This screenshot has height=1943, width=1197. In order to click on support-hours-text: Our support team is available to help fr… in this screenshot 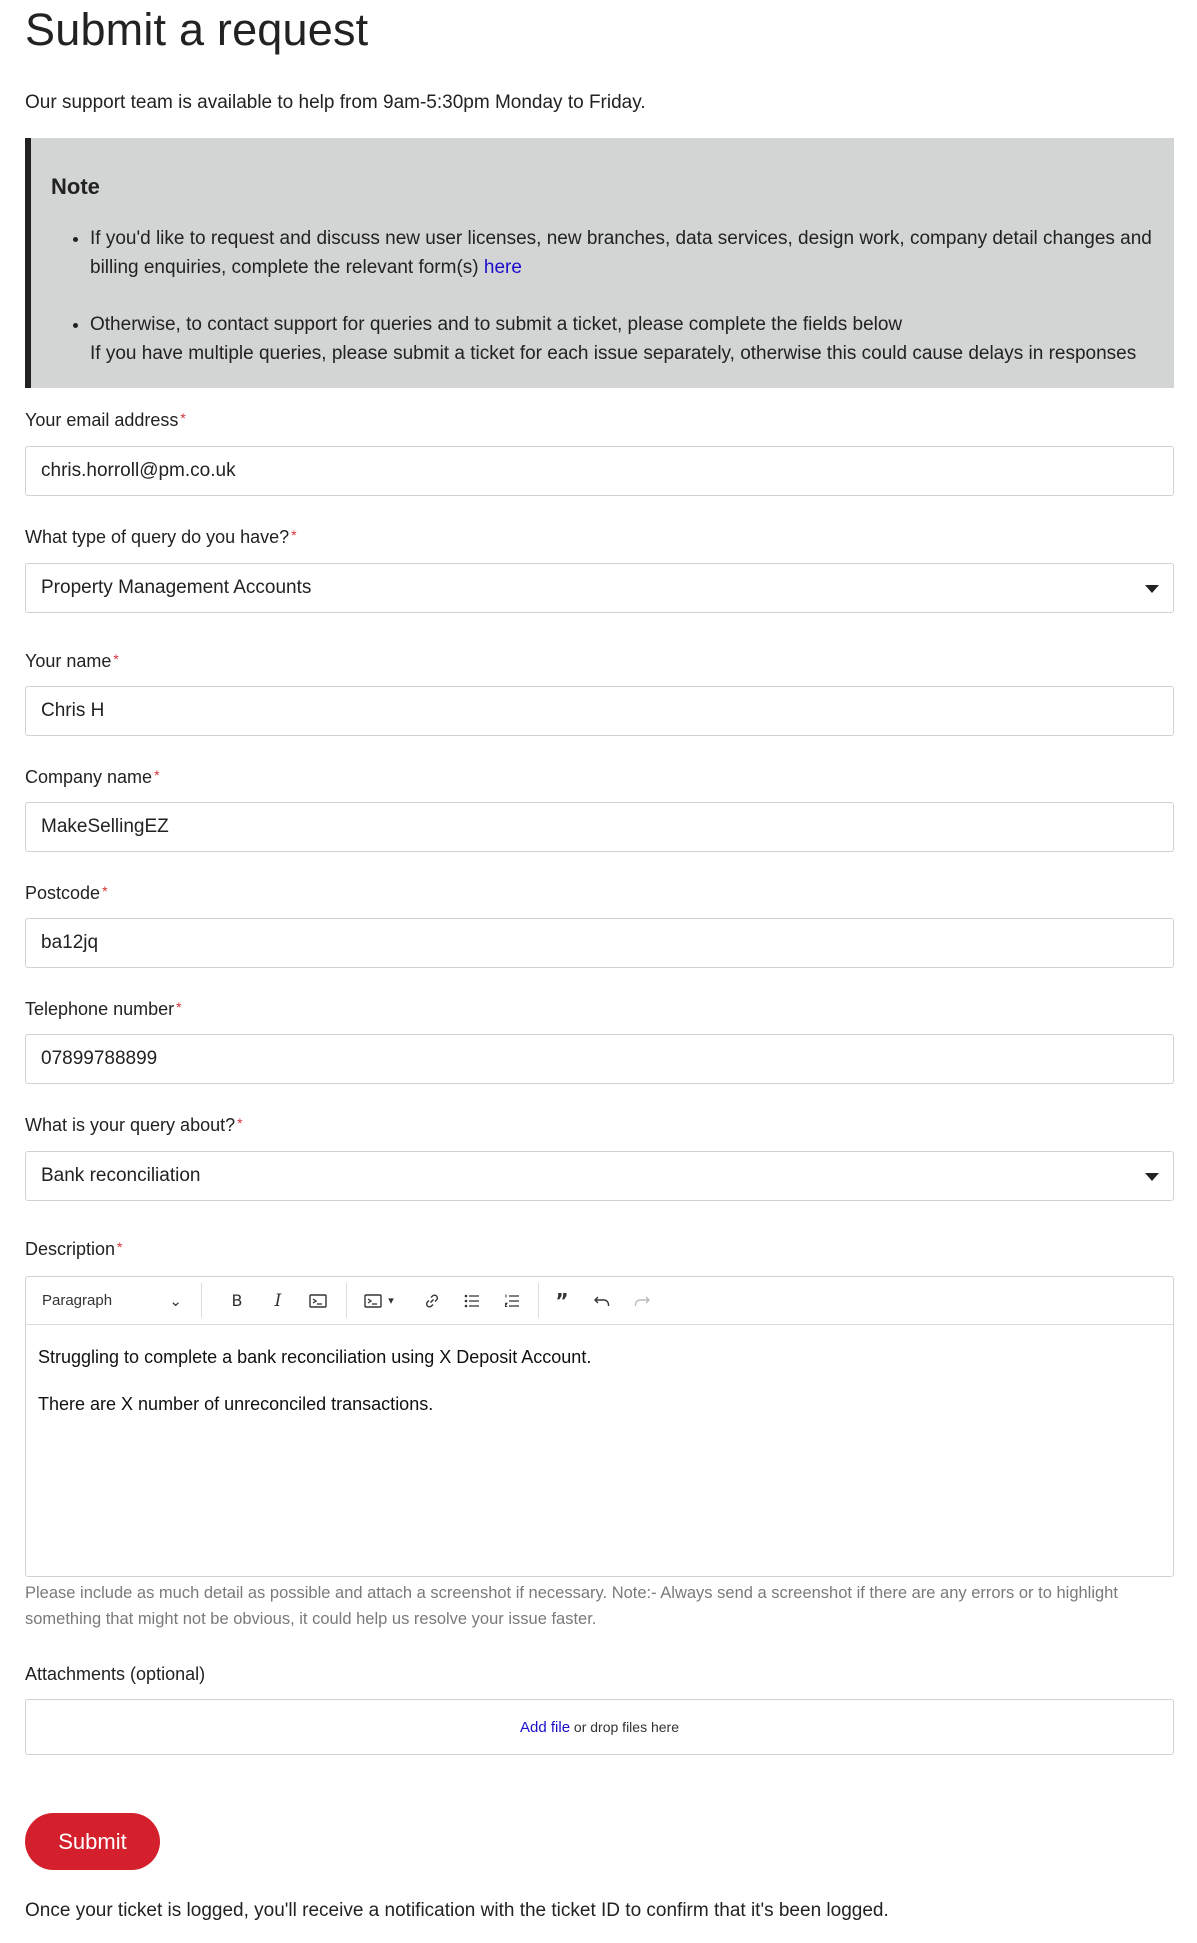, I will do `click(335, 102)`.